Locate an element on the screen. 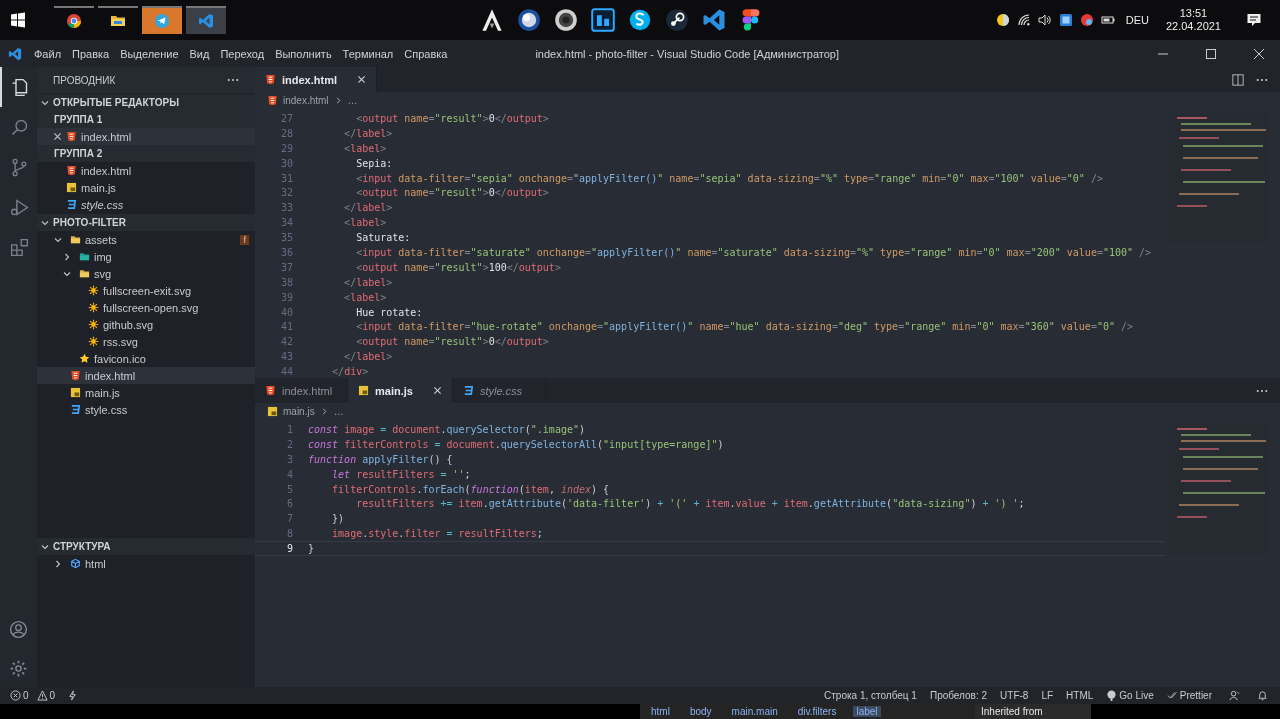 This screenshot has height=719, width=1280. open-editor-item: style.css is located at coordinates (146, 204).